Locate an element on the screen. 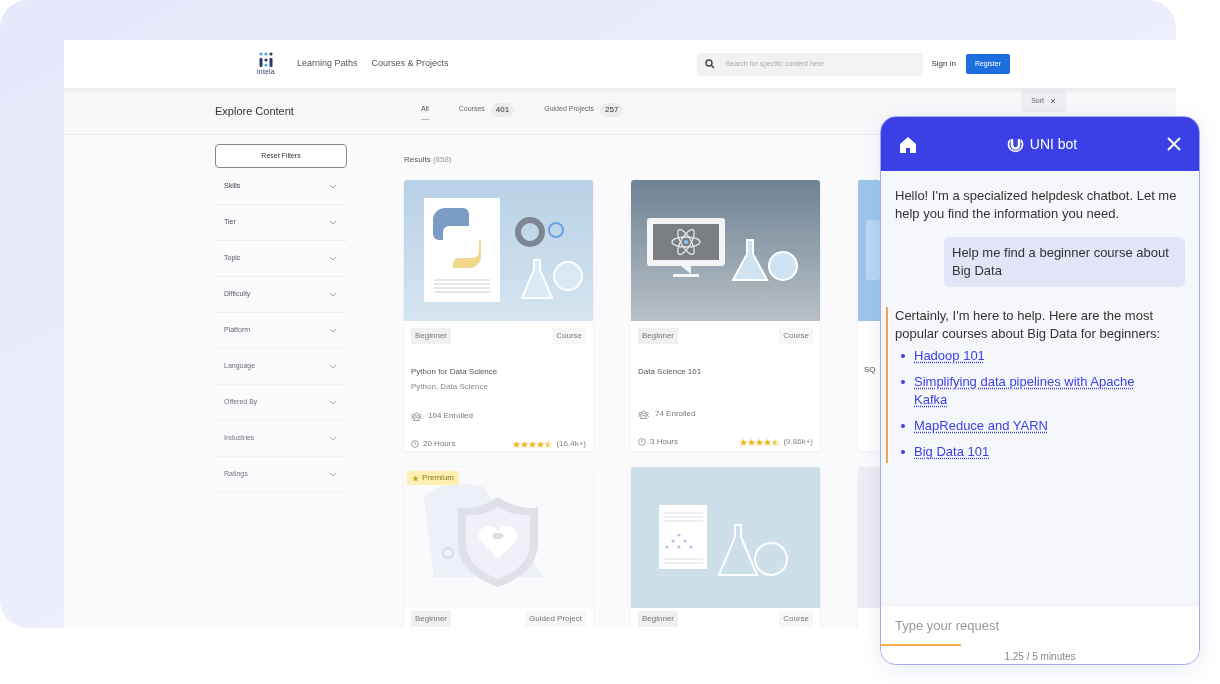 The image size is (1220, 684). sign-in-link: Sign in is located at coordinates (943, 64).